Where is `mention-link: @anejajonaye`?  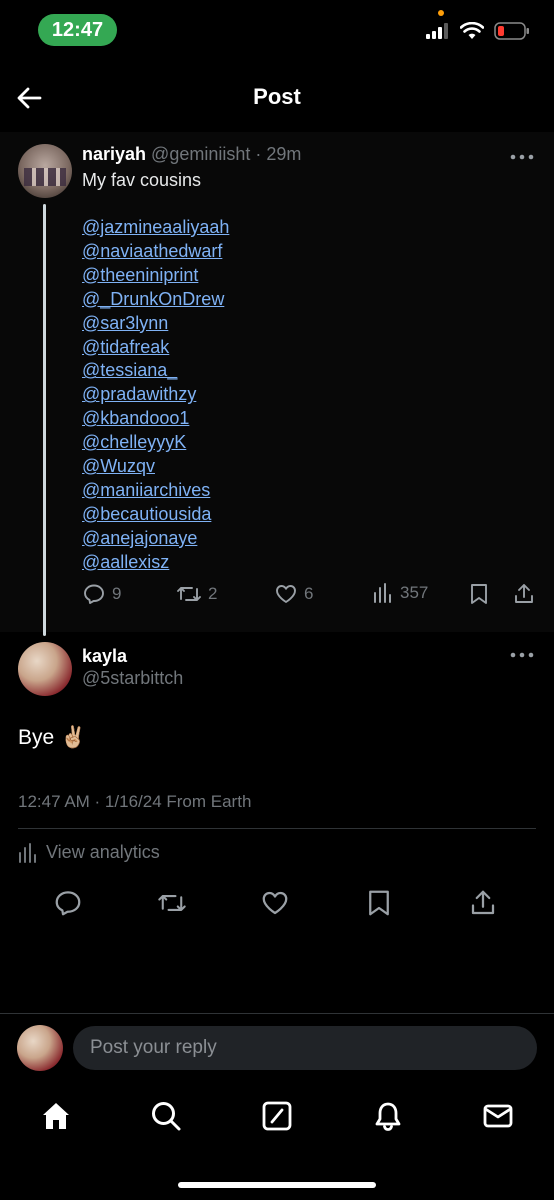 mention-link: @anejajonaye is located at coordinates (155, 539).